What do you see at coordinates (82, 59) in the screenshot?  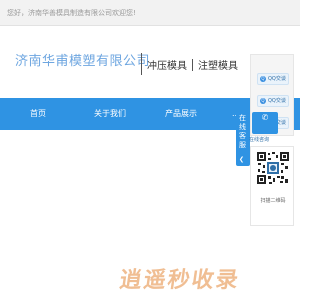 I see `site-logo: 济南华甫模塑有限公司` at bounding box center [82, 59].